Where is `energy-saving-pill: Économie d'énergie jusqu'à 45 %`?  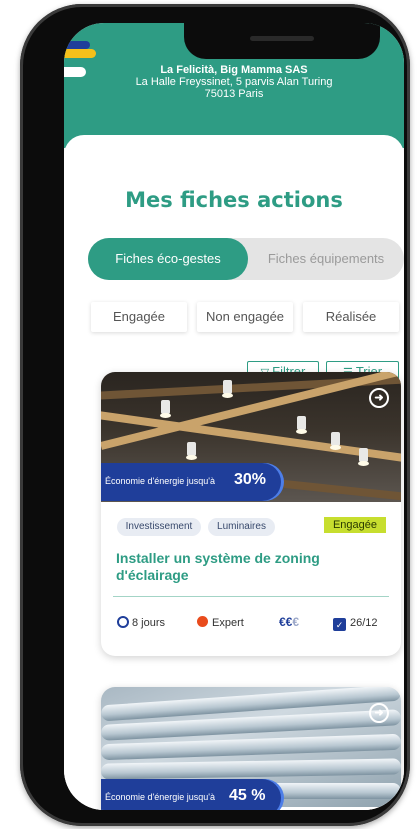 energy-saving-pill: Économie d'énergie jusqu'à 45 % is located at coordinates (191, 794).